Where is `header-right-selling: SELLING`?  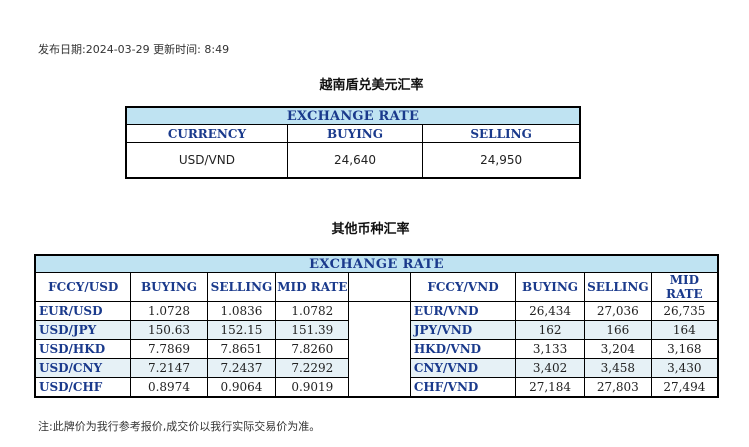 header-right-selling: SELLING is located at coordinates (617, 287).